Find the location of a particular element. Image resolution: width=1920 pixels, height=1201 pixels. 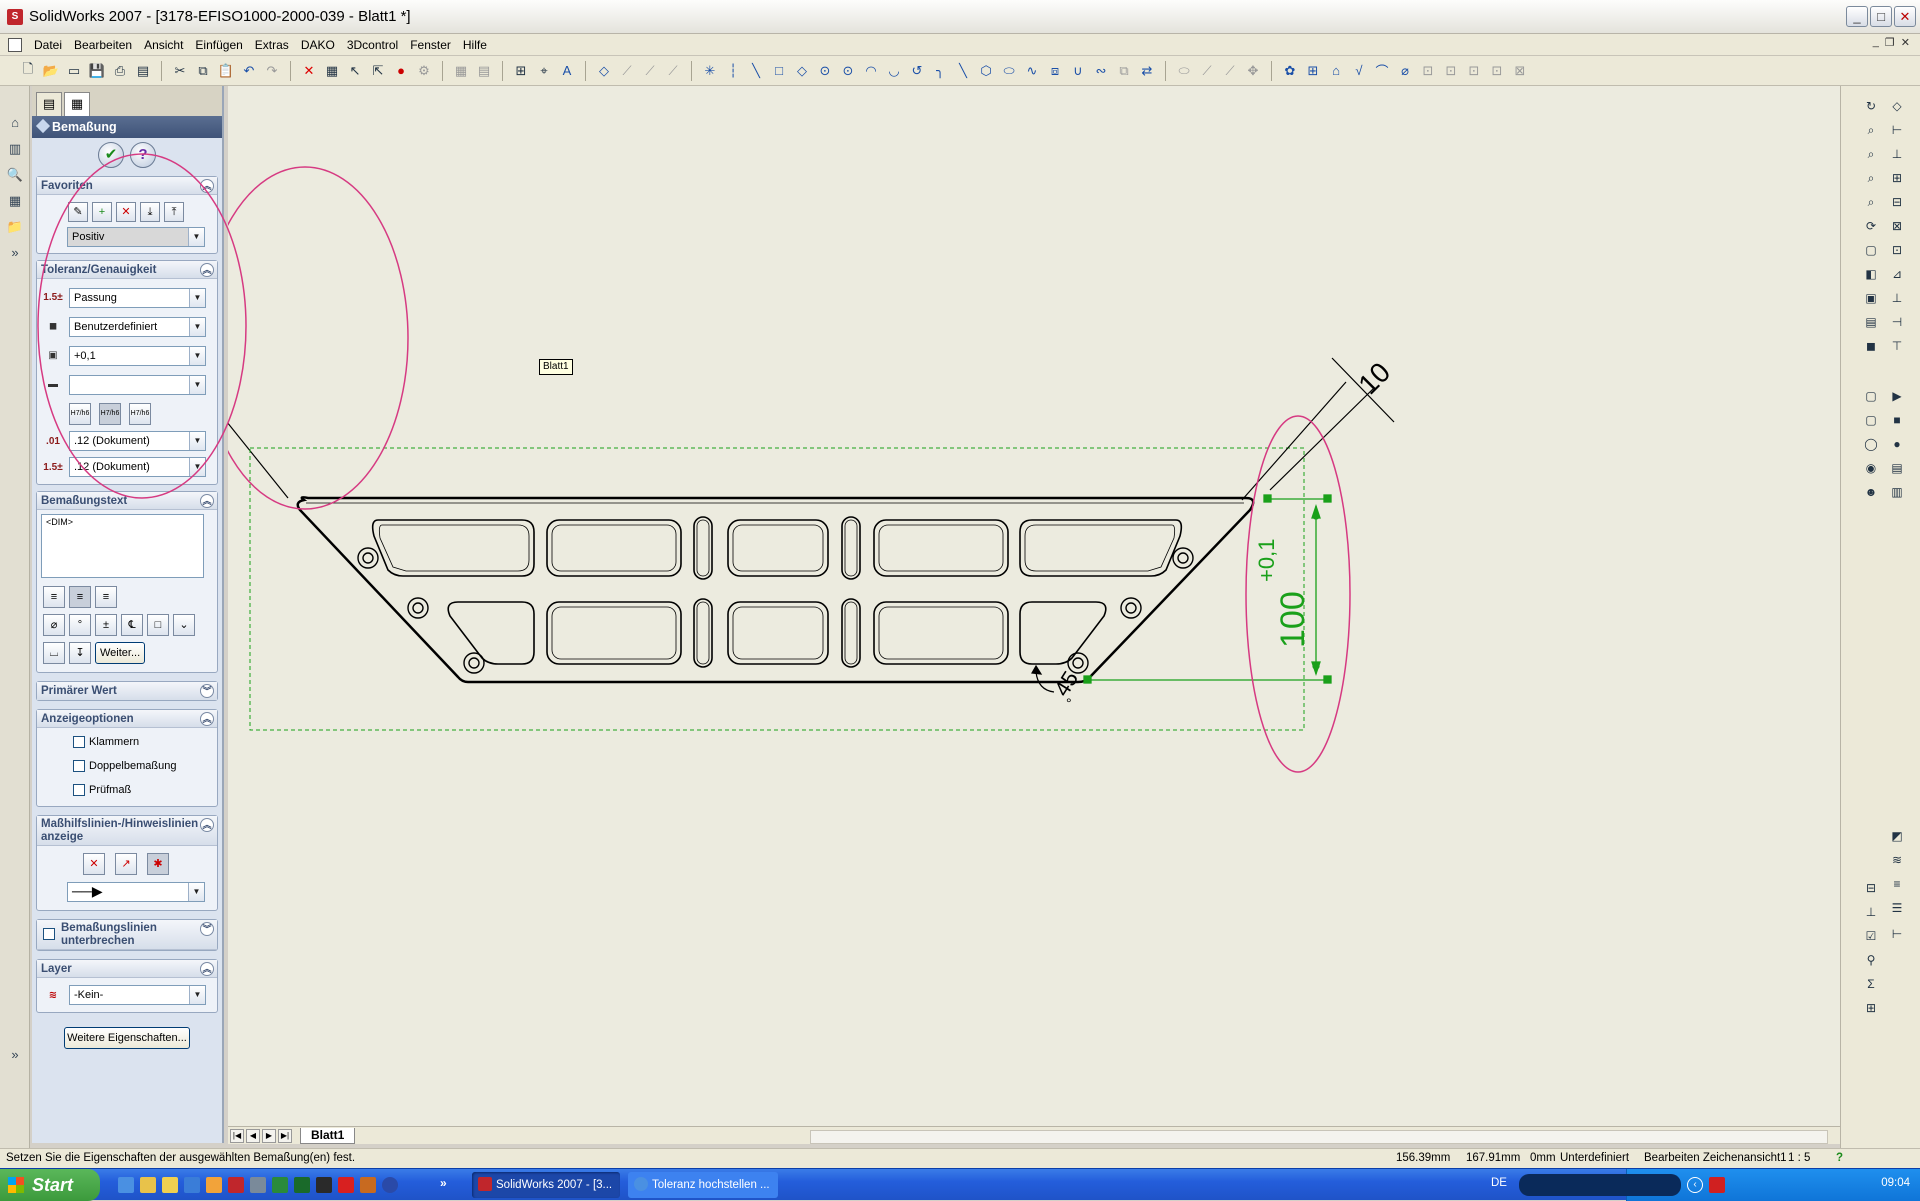

status-help-icon: ? is located at coordinates (1839, 1158).